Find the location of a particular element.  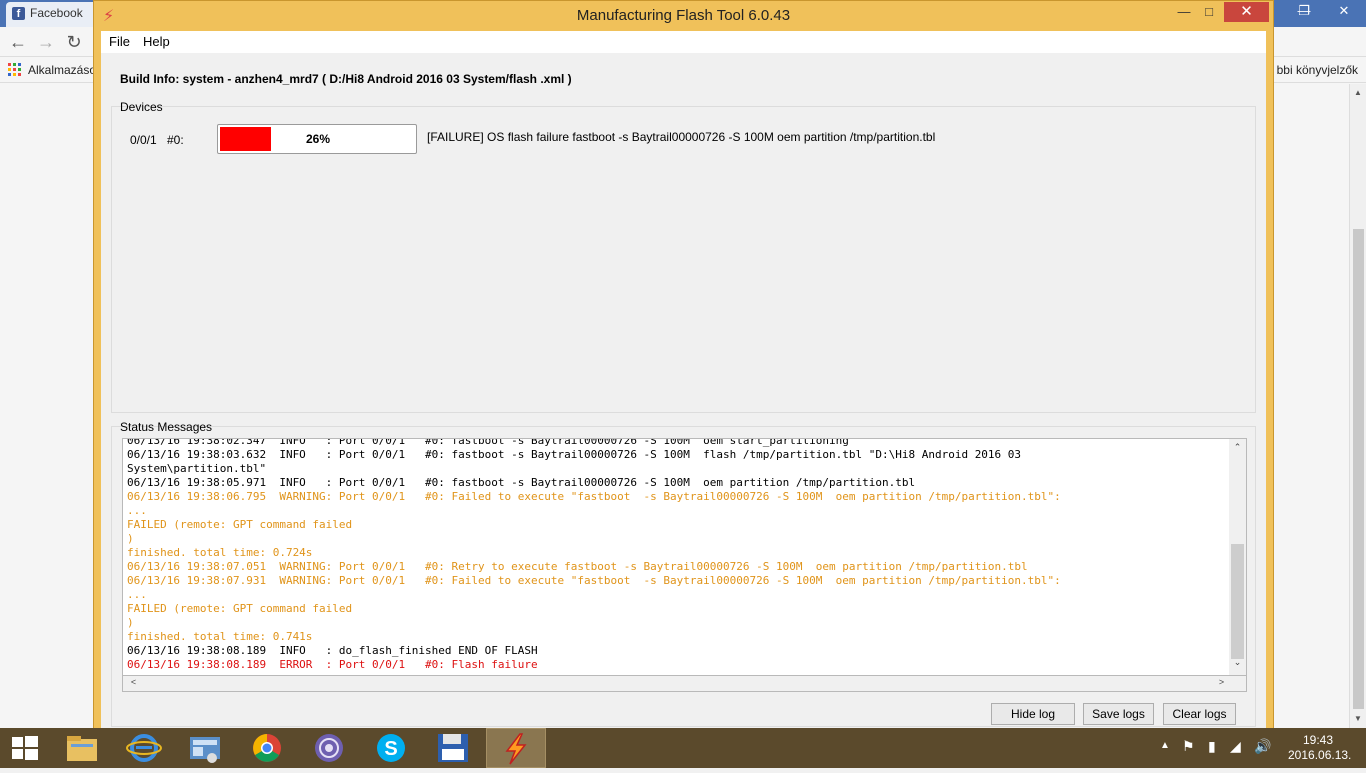

window-title: Manufacturing Flash Tool 6.0.43 is located at coordinates (683, 15).